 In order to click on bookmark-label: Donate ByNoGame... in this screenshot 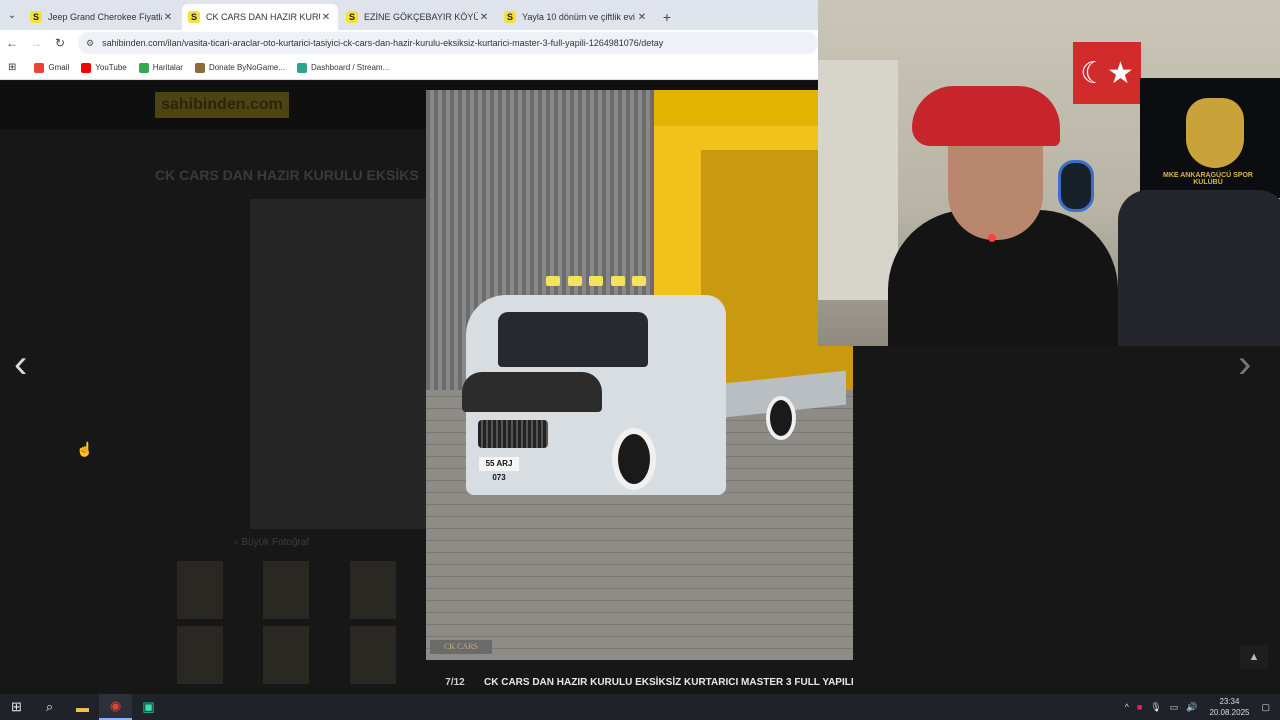, I will do `click(246, 67)`.